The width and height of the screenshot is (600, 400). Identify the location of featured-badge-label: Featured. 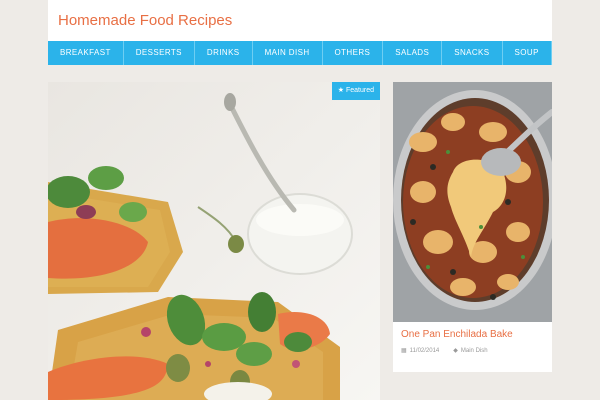
(359, 90).